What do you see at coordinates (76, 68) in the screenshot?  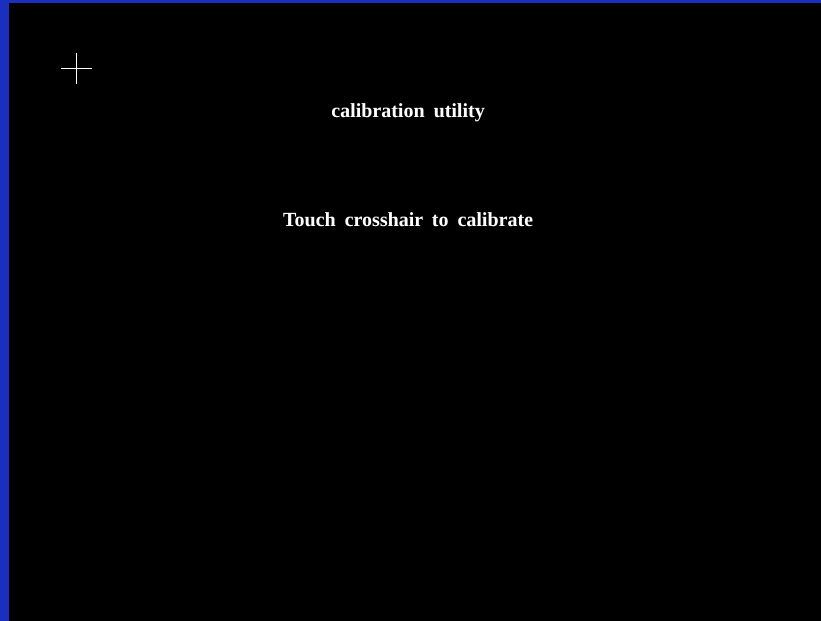 I see `crosshair-icon` at bounding box center [76, 68].